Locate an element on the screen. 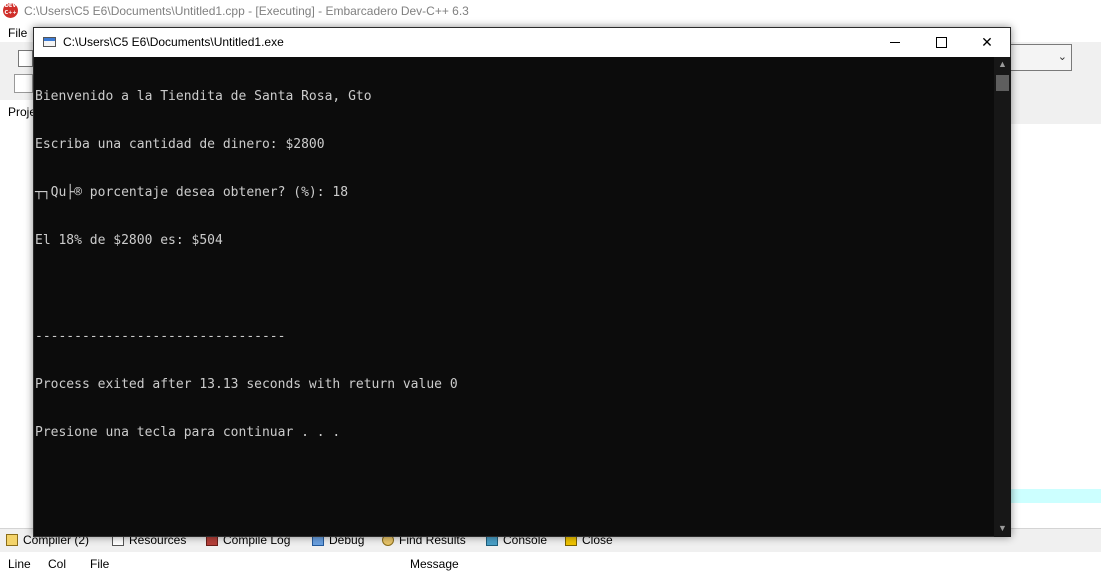 This screenshot has height=571, width=1101. scroll-up-arrow-icon: ▲ is located at coordinates (1002, 64).